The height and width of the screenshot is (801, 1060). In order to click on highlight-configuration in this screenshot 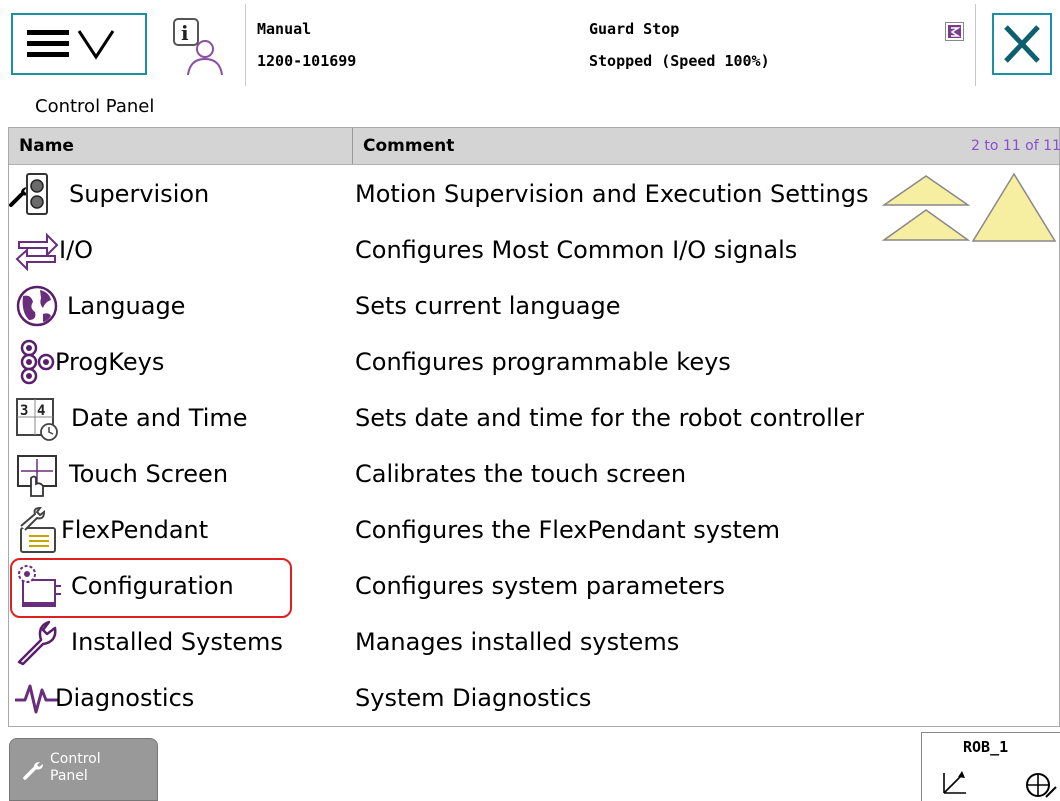, I will do `click(151, 588)`.